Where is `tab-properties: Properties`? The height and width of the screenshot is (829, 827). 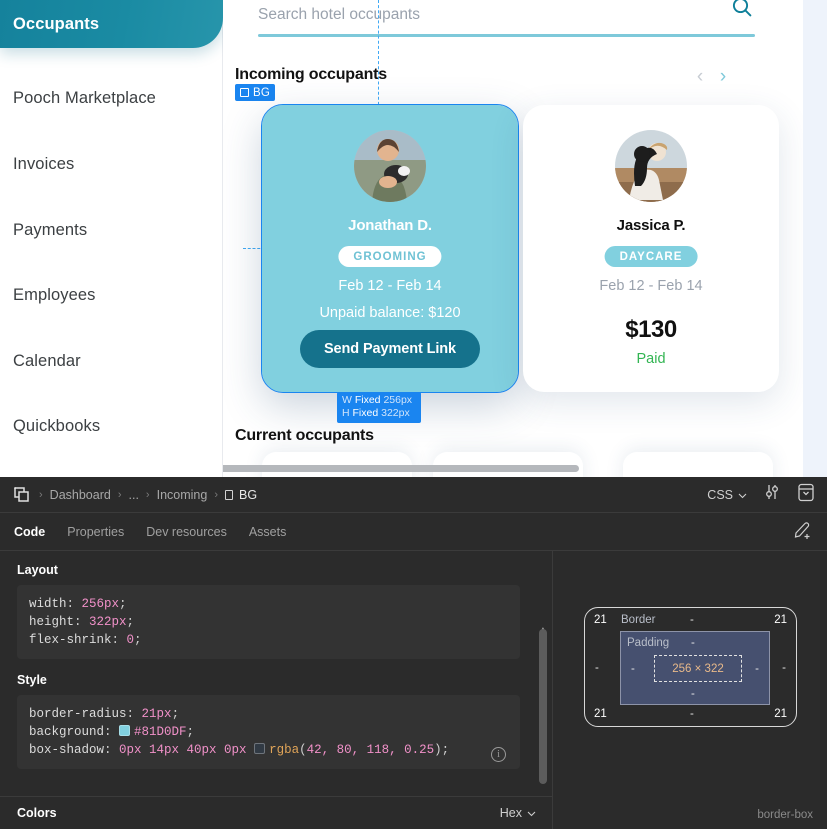
tab-properties: Properties is located at coordinates (95, 532).